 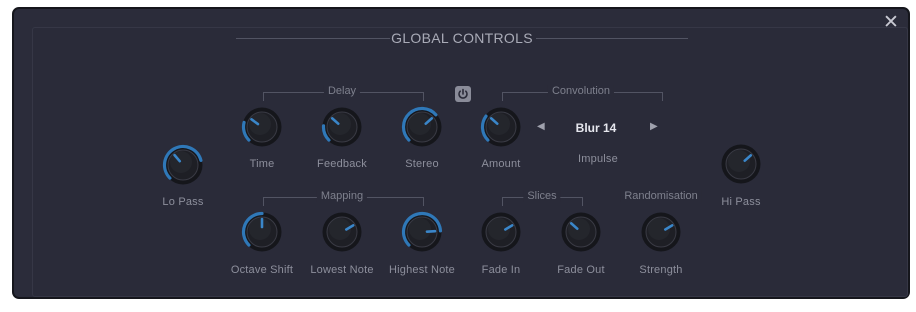 I want to click on mapping-bracket-left, so click(x=263, y=201).